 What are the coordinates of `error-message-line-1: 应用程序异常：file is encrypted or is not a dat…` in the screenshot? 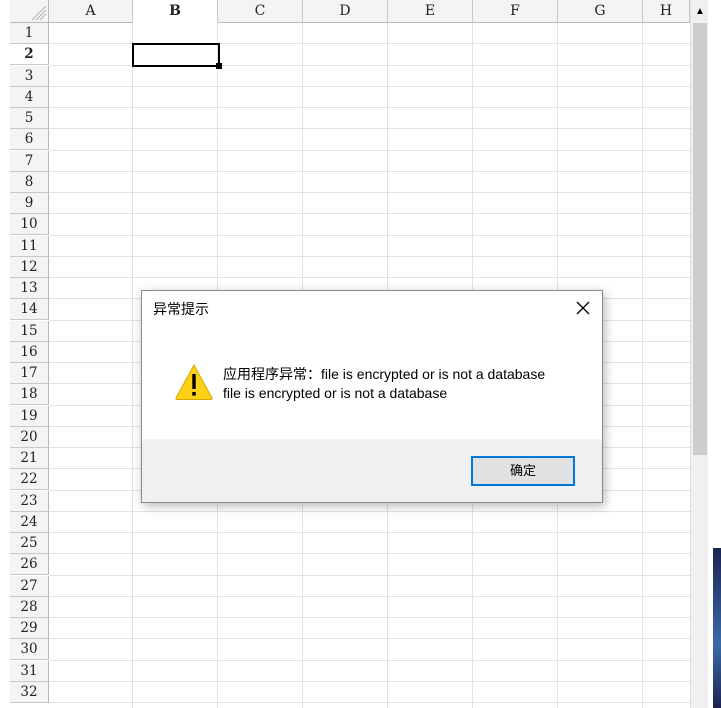 It's located at (384, 374).